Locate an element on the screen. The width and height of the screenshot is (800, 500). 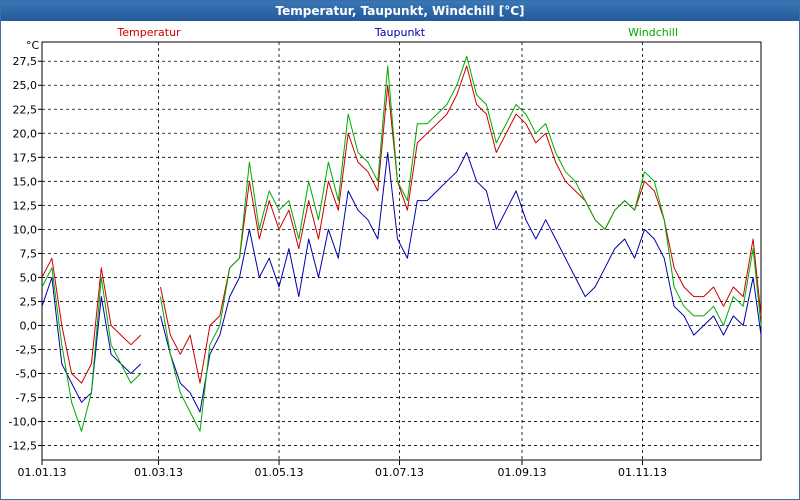
y-tick-label: 5,0 is located at coordinates (29, 277).